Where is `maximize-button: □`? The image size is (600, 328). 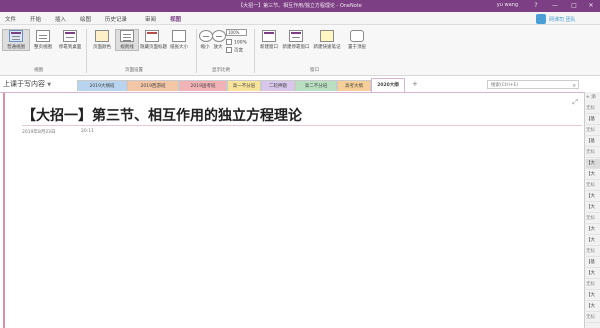 maximize-button: □ is located at coordinates (574, 6).